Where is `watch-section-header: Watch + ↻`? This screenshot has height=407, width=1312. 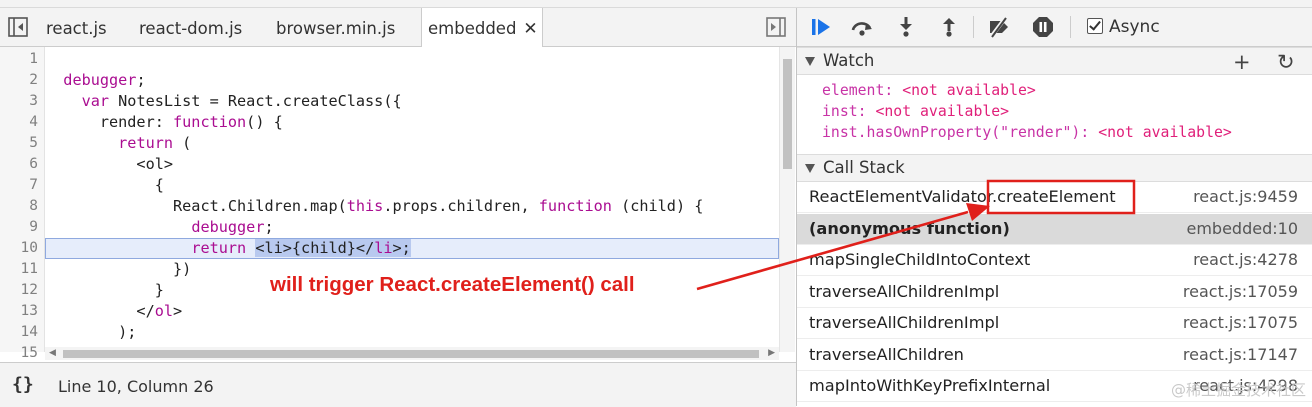
watch-section-header: Watch + ↻ is located at coordinates (1054, 61).